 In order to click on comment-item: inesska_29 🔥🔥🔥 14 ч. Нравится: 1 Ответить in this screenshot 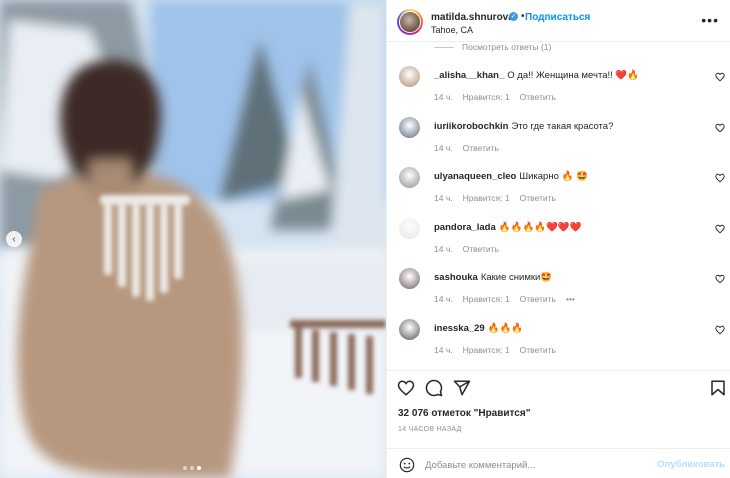, I will do `click(558, 344)`.